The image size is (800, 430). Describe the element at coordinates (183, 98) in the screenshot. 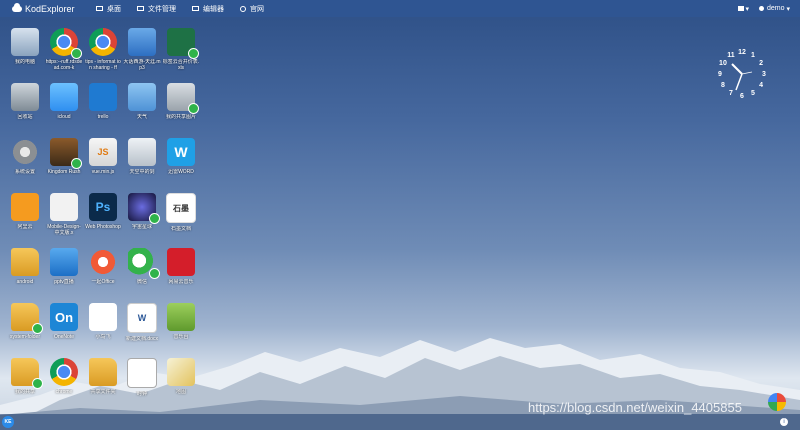

I see `gray-icon` at that location.